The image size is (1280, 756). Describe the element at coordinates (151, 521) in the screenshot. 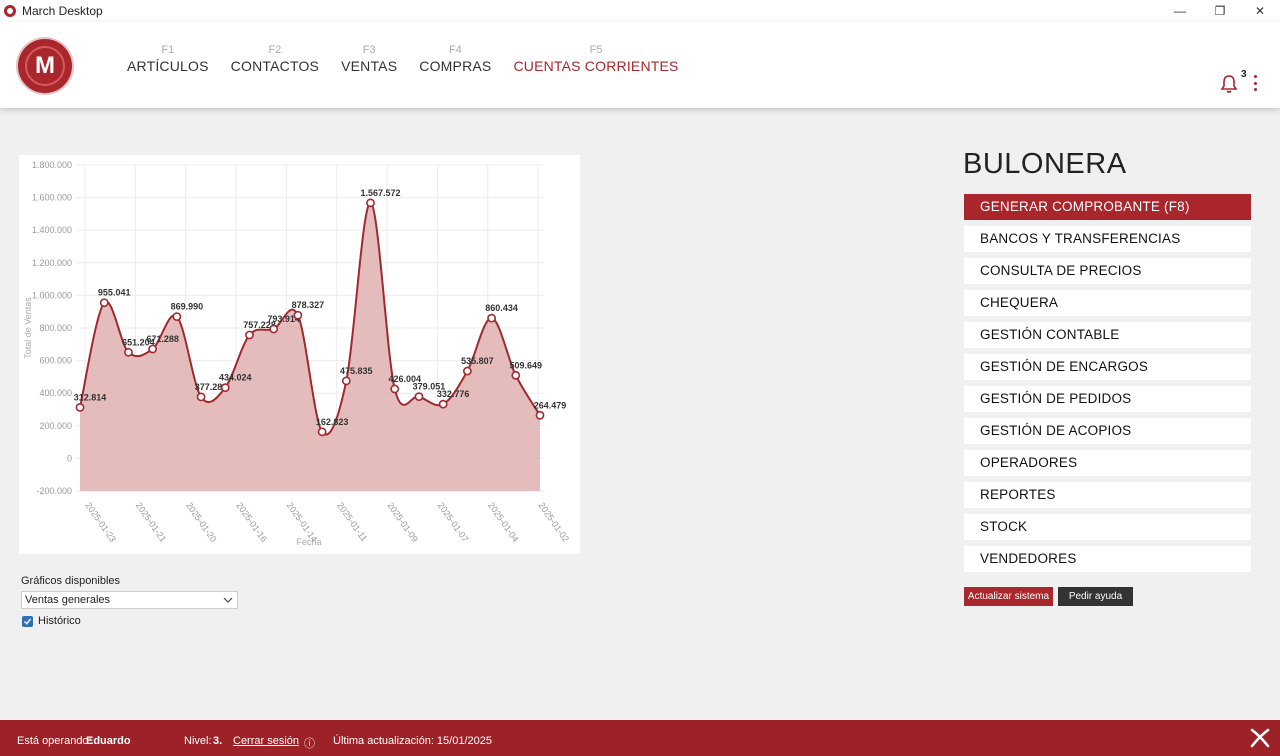

I see `x-tick-label: 2025-01-21` at that location.